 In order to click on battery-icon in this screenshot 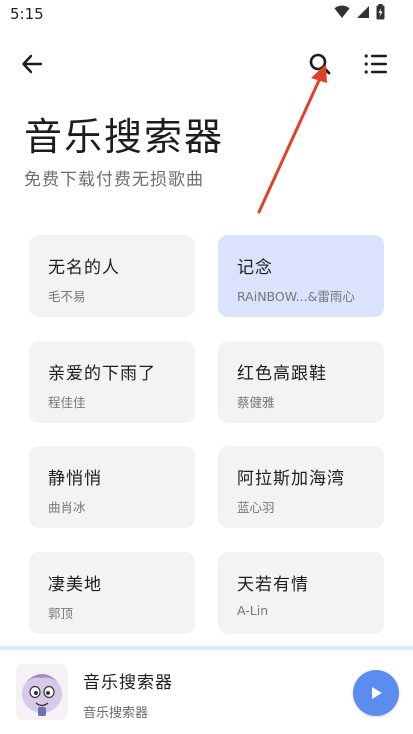, I will do `click(380, 12)`.